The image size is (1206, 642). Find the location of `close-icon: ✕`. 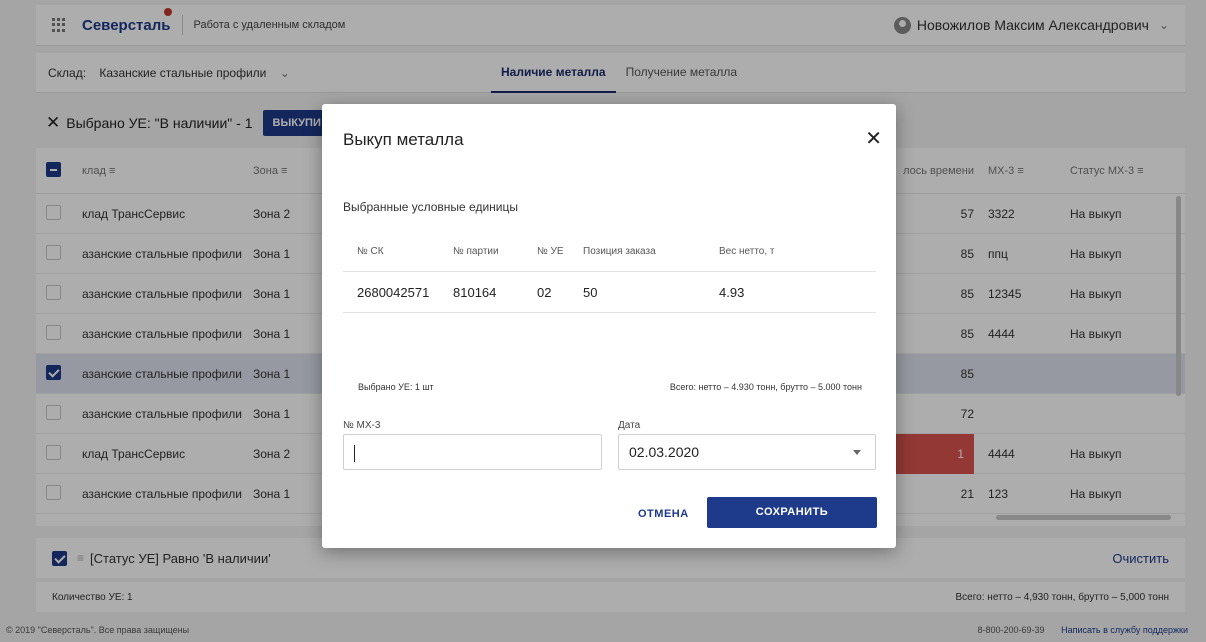

close-icon: ✕ is located at coordinates (873, 138).